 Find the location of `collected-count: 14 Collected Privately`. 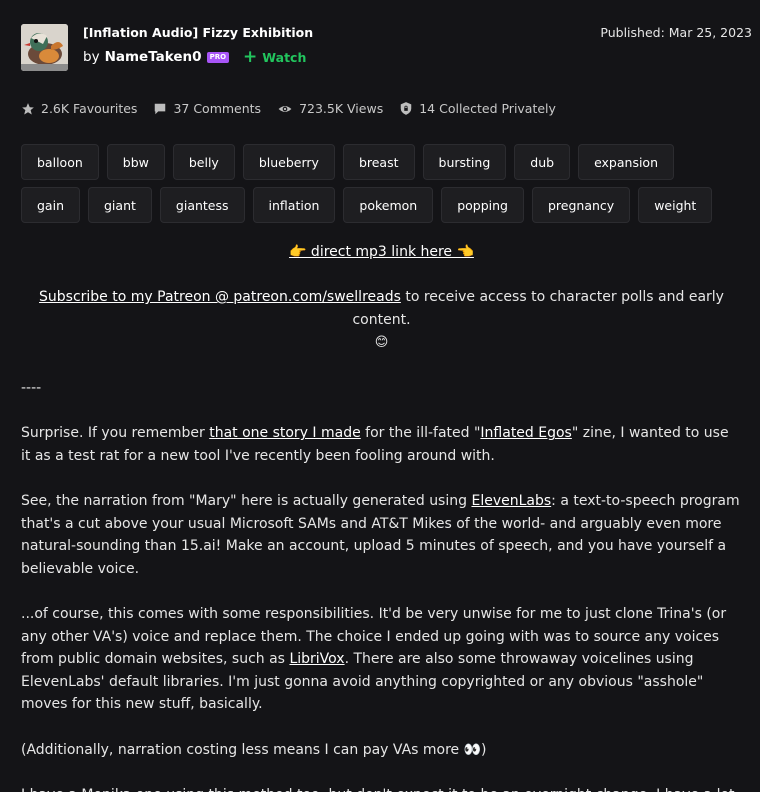

collected-count: 14 Collected Privately is located at coordinates (487, 108).